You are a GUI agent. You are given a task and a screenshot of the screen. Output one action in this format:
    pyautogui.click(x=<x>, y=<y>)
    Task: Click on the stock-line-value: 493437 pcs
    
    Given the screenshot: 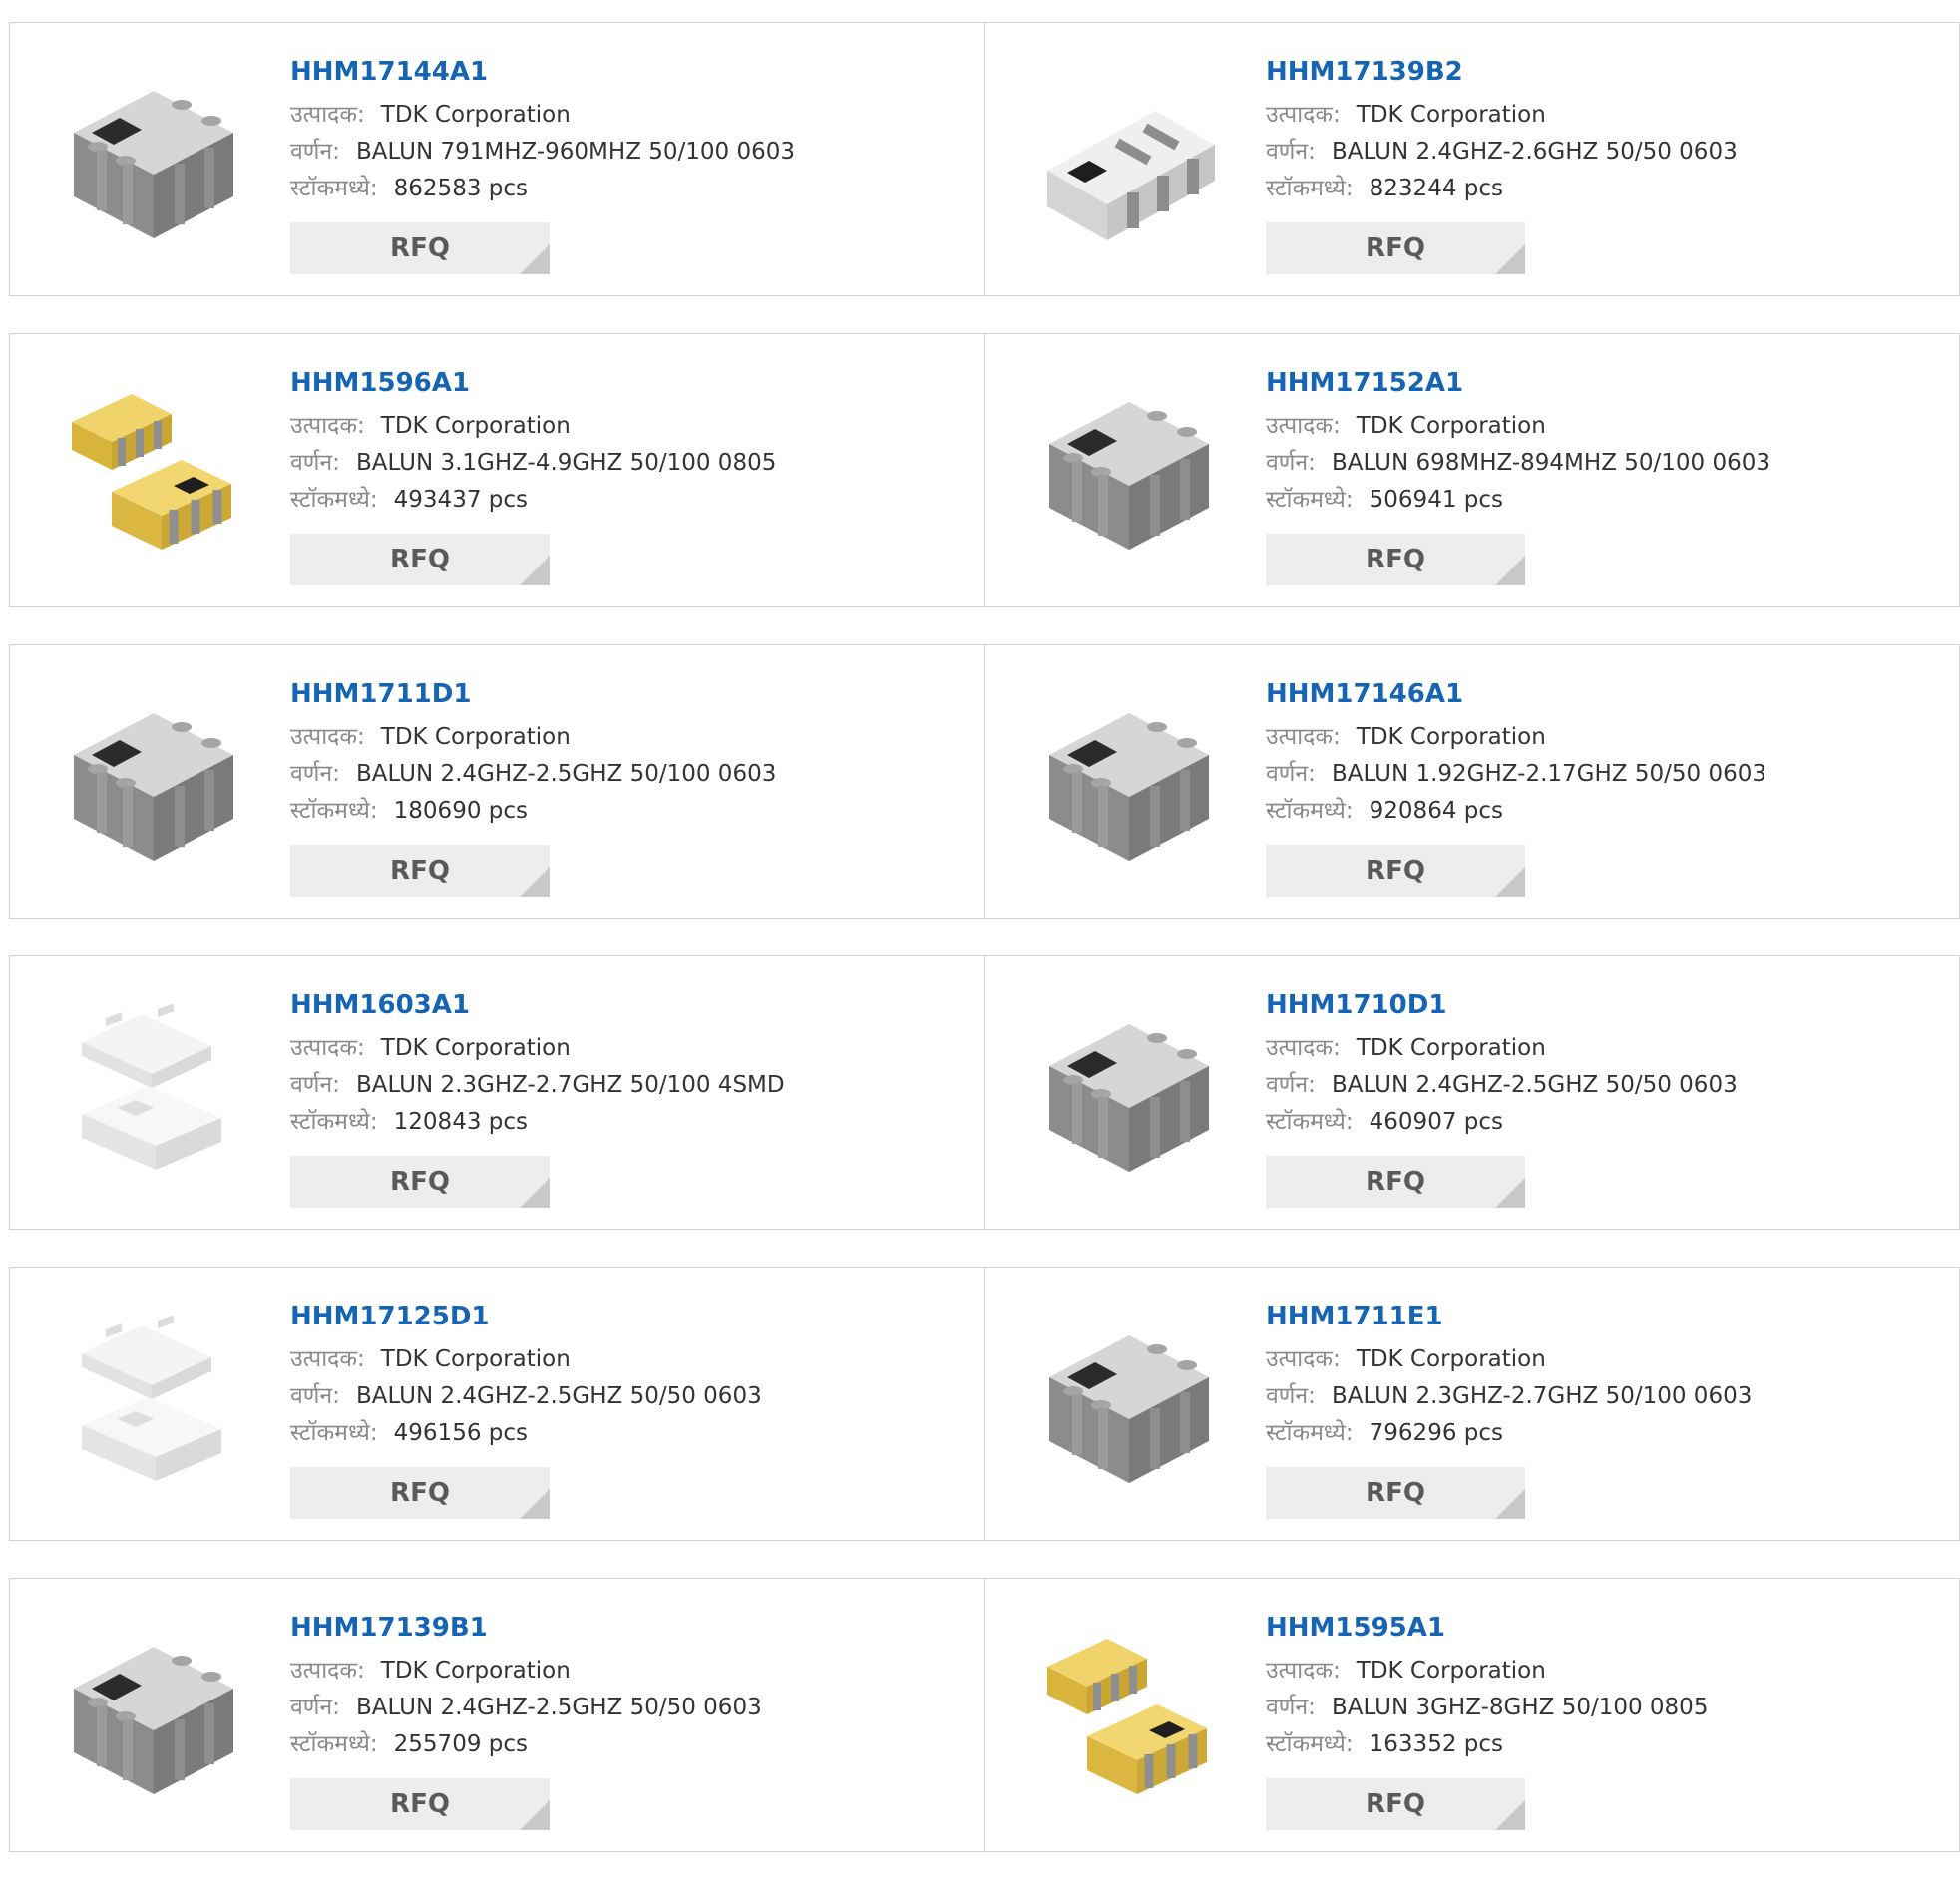 What is the action you would take?
    pyautogui.click(x=461, y=500)
    